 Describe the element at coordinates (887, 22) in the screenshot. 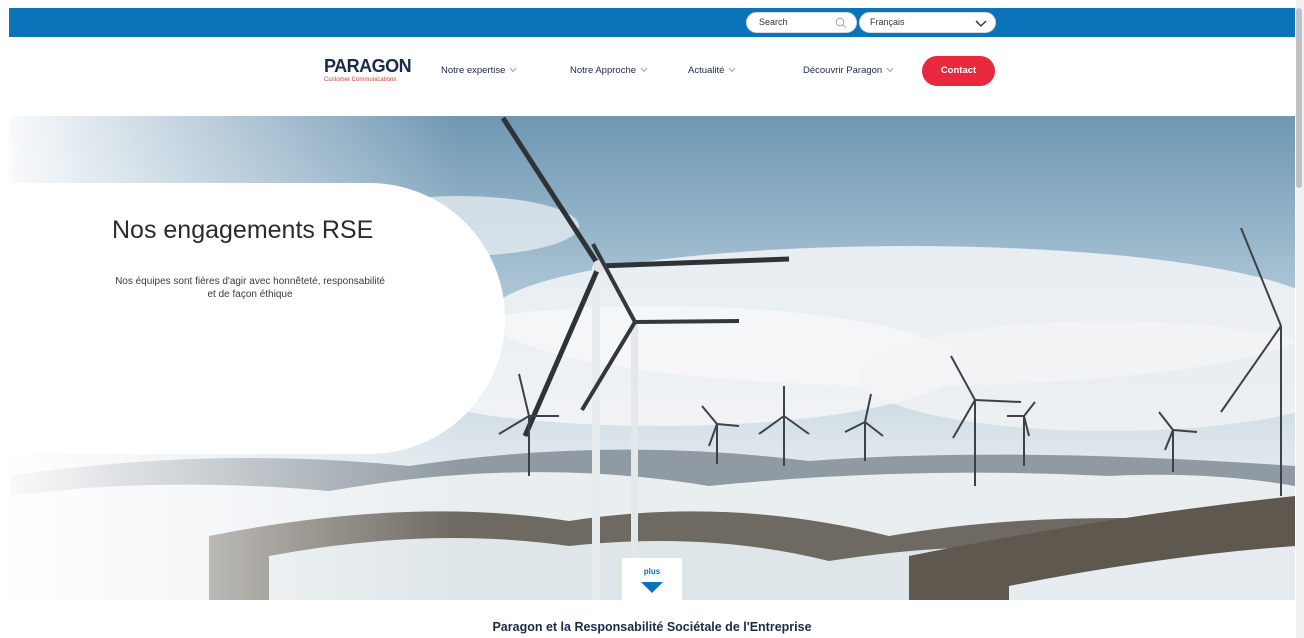

I see `language-value: Français` at that location.